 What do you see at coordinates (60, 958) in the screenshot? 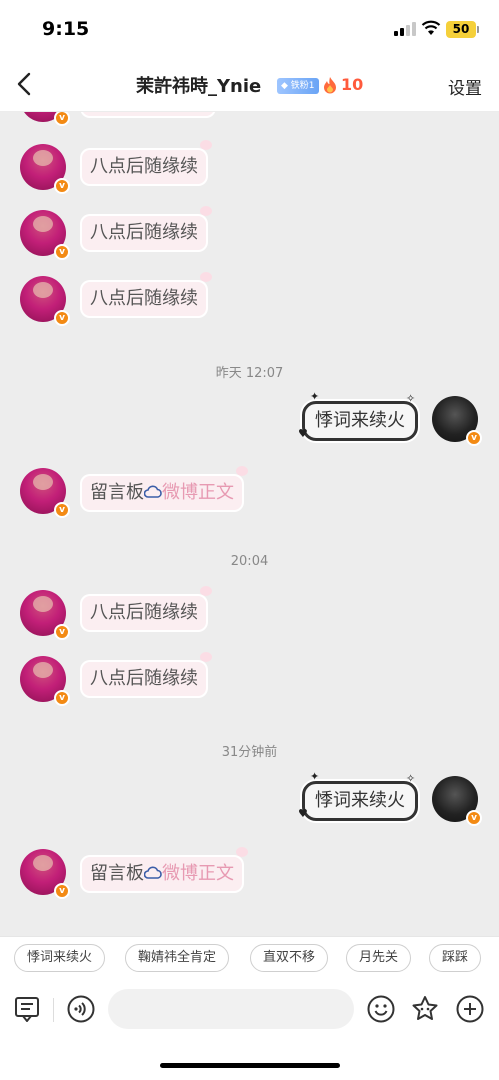
I see `quick-reply-chip: 悸词来续火` at bounding box center [60, 958].